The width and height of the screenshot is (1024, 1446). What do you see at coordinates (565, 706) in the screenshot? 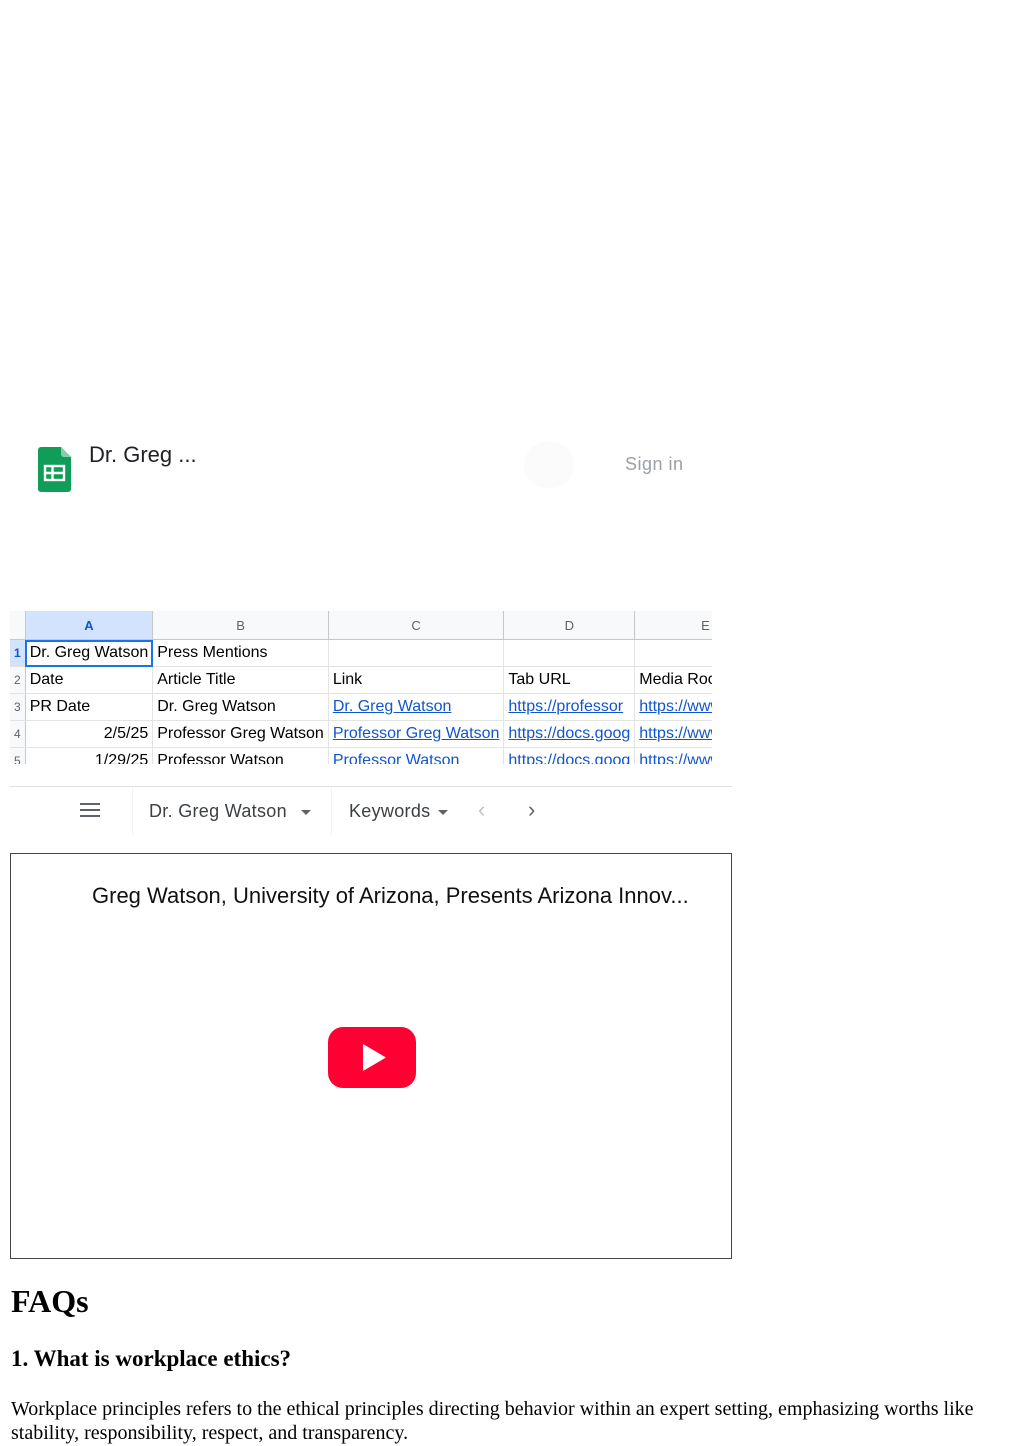
I see `cell-link: https://professor` at bounding box center [565, 706].